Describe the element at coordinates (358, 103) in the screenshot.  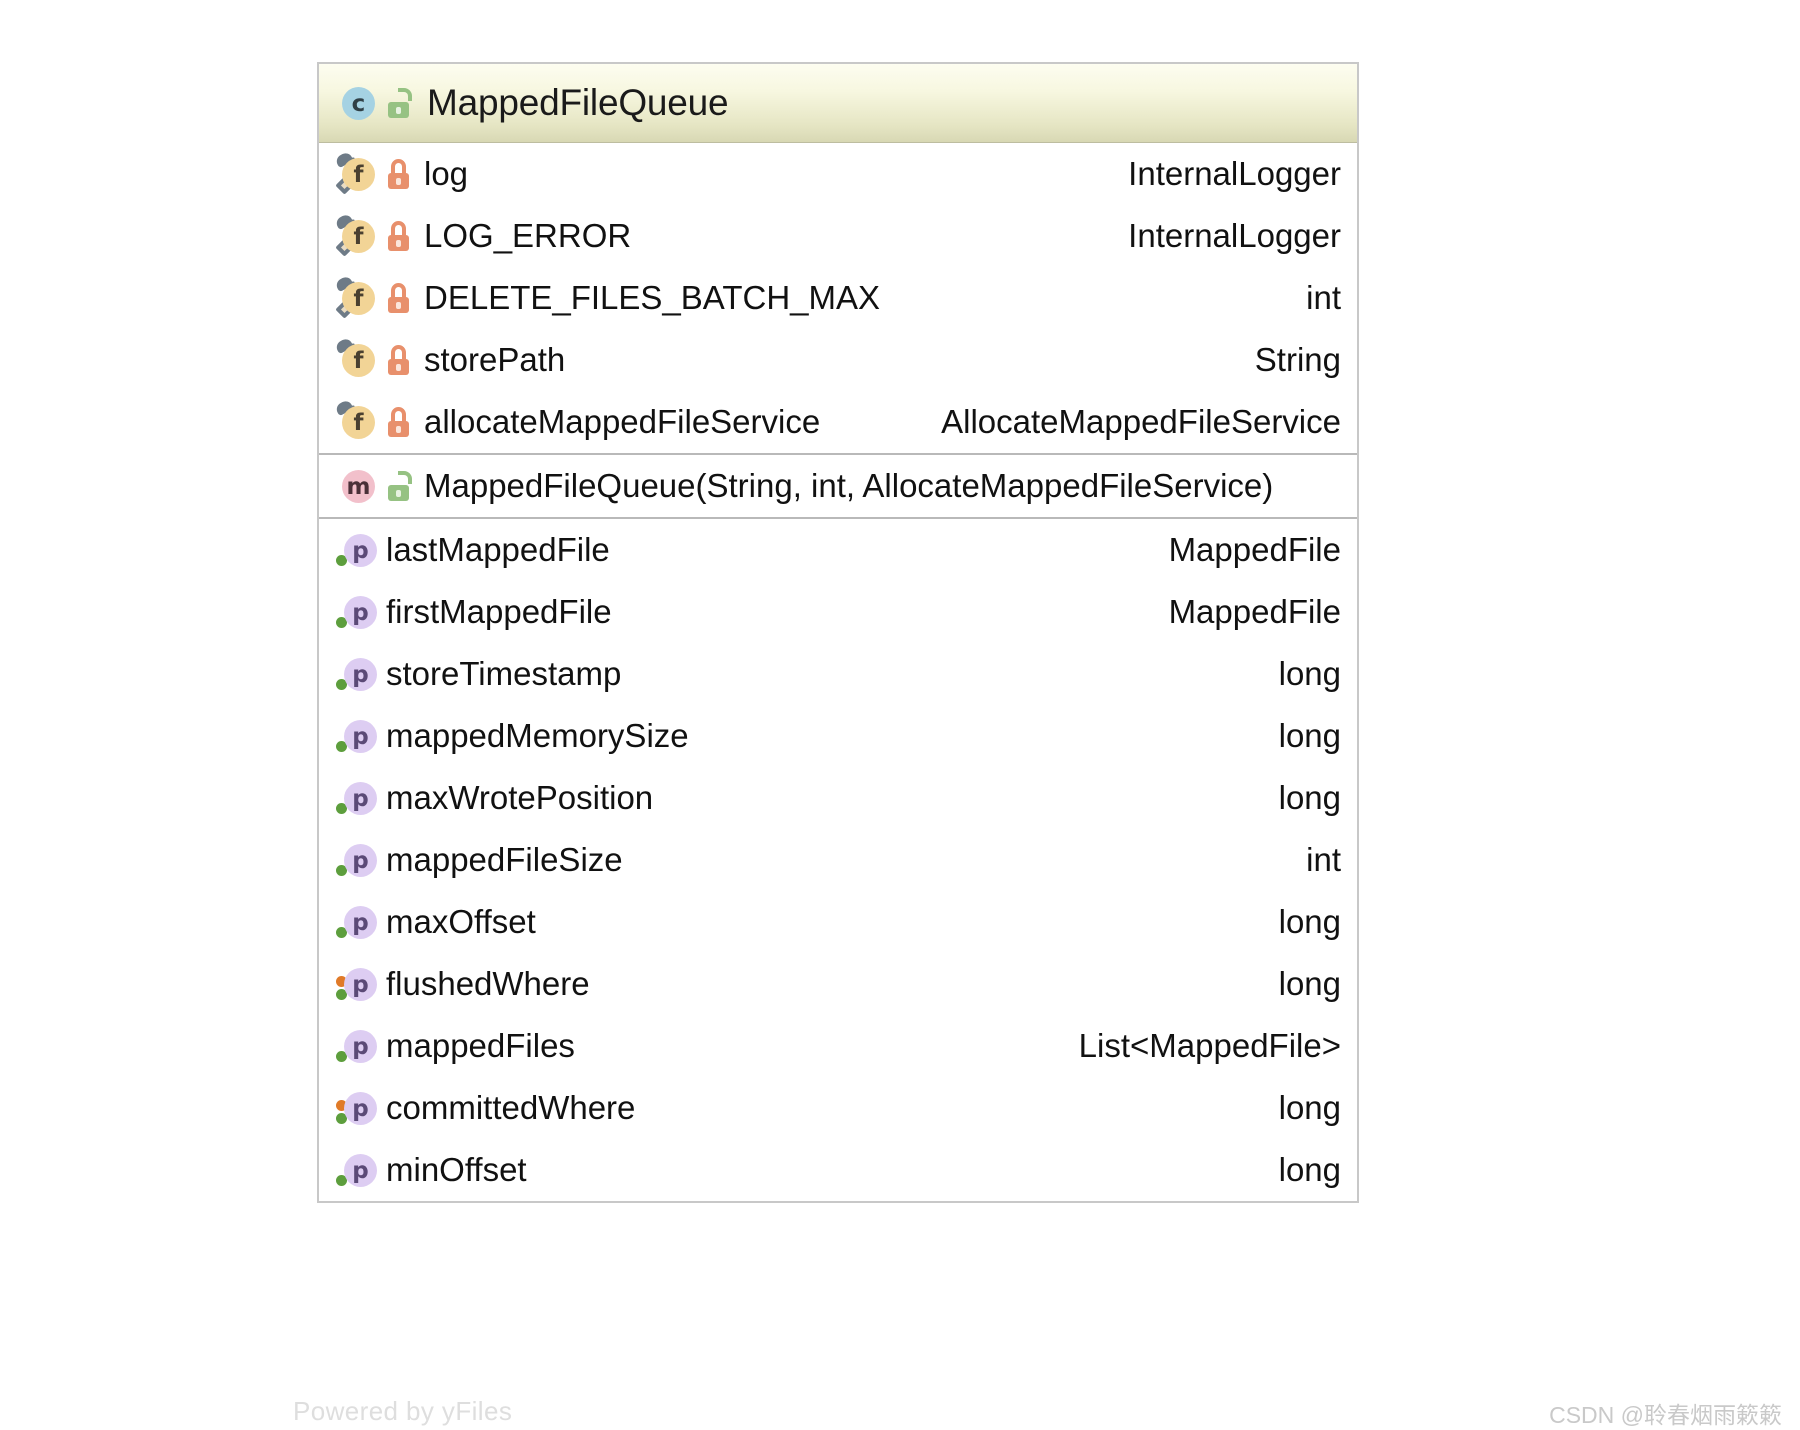
I see `class-icon-letter: c` at that location.